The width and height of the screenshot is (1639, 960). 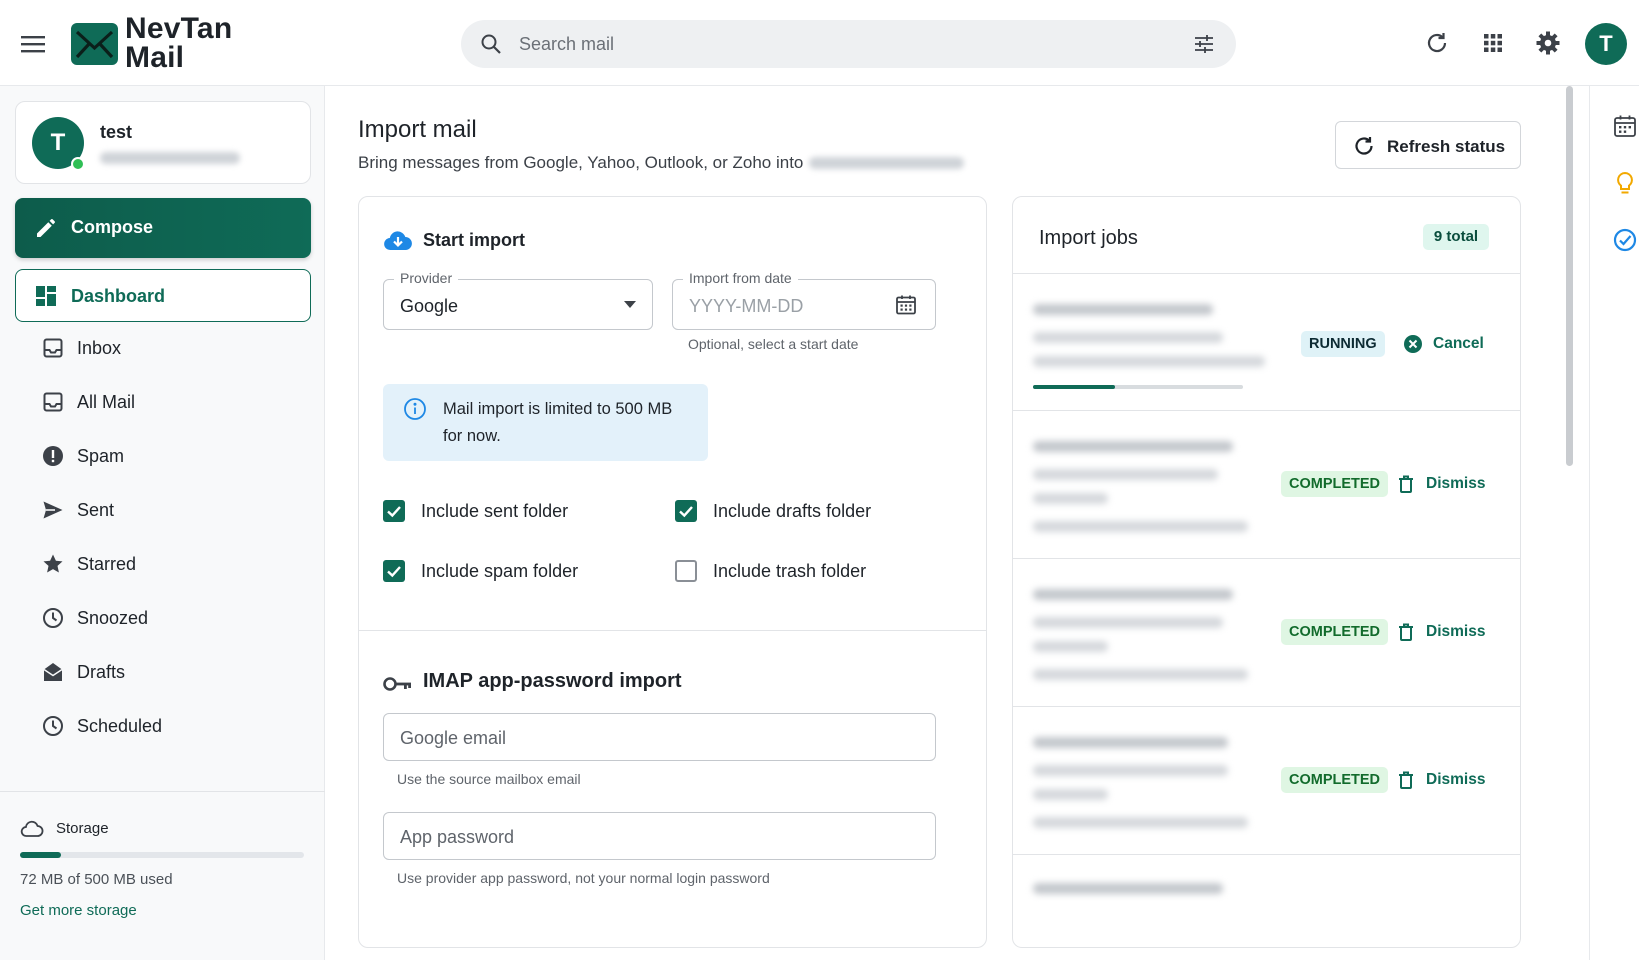 I want to click on import-date-field: Import from date YYYY-MM-DD, so click(x=804, y=300).